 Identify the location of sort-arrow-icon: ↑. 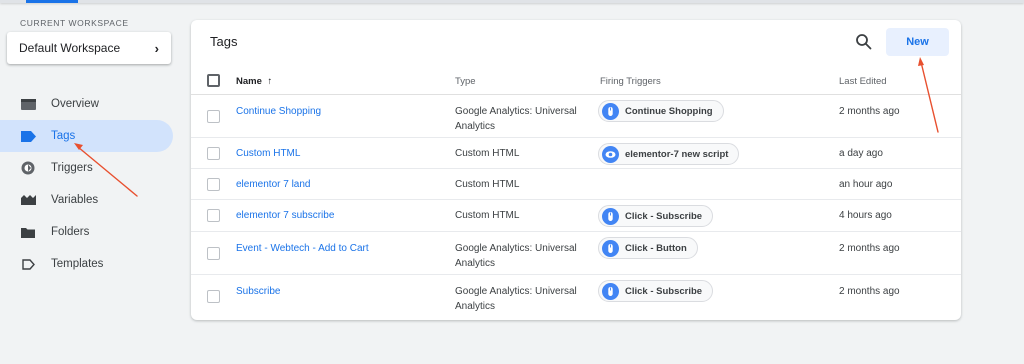
(270, 81).